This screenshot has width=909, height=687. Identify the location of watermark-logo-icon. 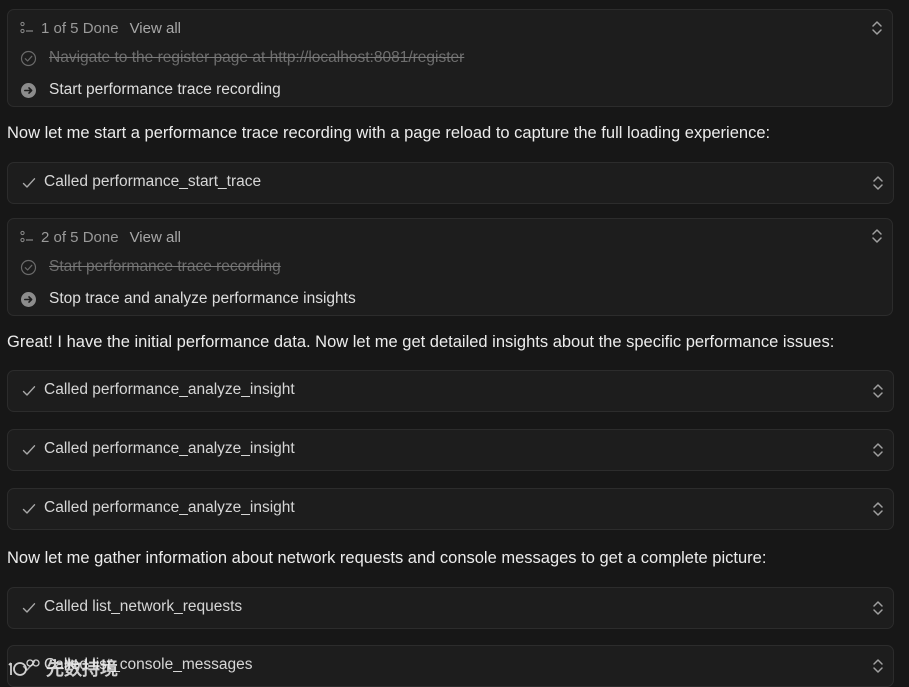
(24, 667).